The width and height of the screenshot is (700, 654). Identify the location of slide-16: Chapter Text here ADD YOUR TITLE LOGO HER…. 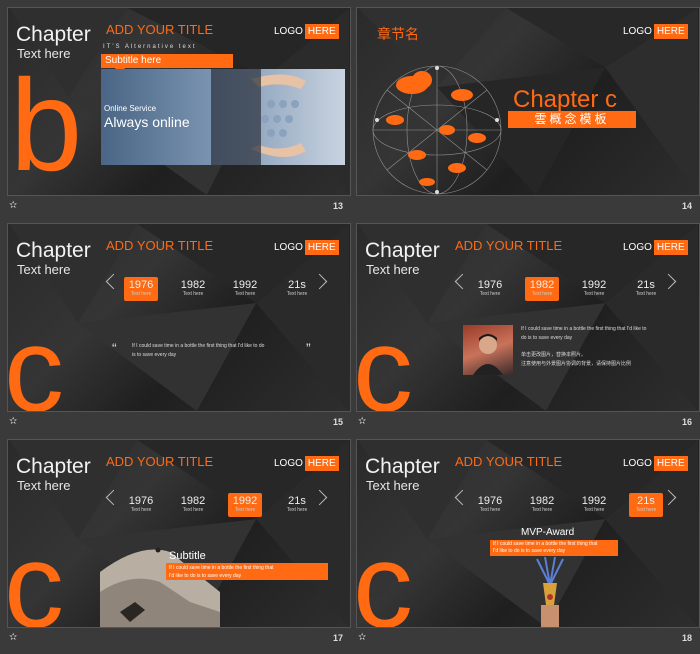
(528, 317).